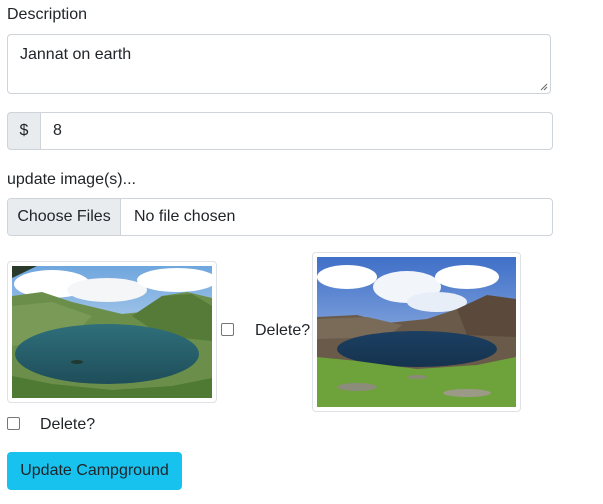  I want to click on delete-image-2-checkbox, so click(13, 423).